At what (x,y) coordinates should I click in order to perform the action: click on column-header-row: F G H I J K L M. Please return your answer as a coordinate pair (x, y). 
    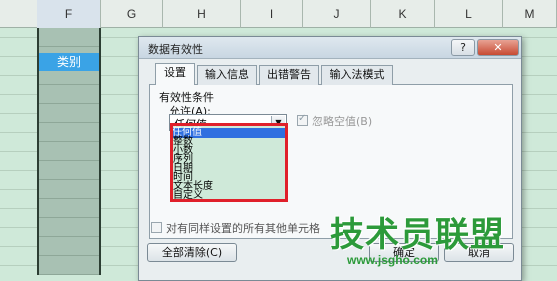
    Looking at the image, I should click on (278, 14).